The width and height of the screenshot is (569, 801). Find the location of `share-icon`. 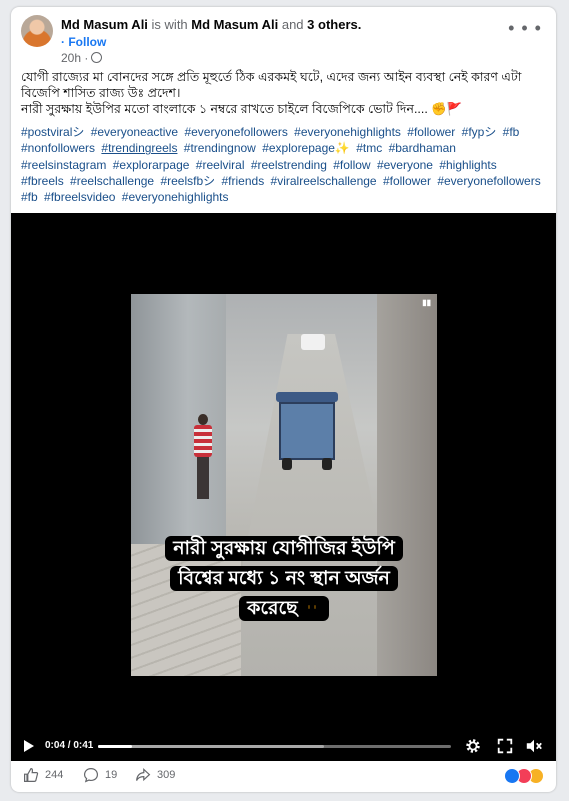

share-icon is located at coordinates (143, 775).